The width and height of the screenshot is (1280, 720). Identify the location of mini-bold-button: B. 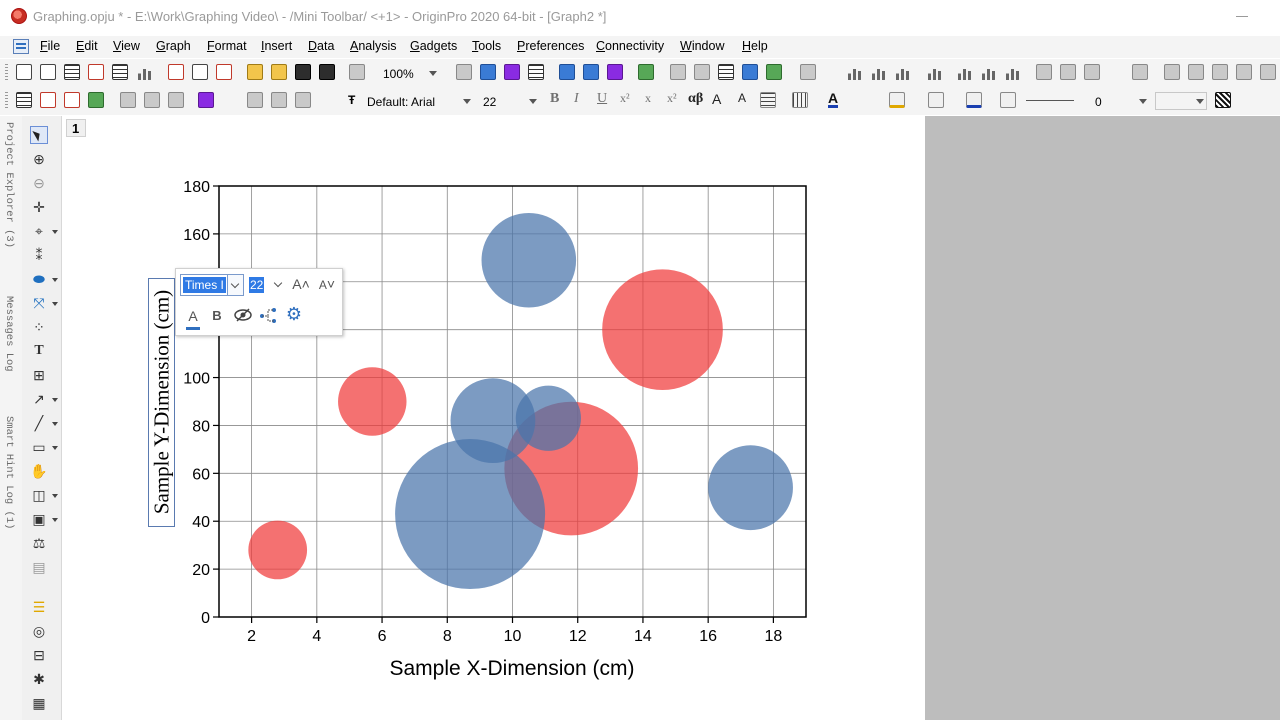
(217, 316).